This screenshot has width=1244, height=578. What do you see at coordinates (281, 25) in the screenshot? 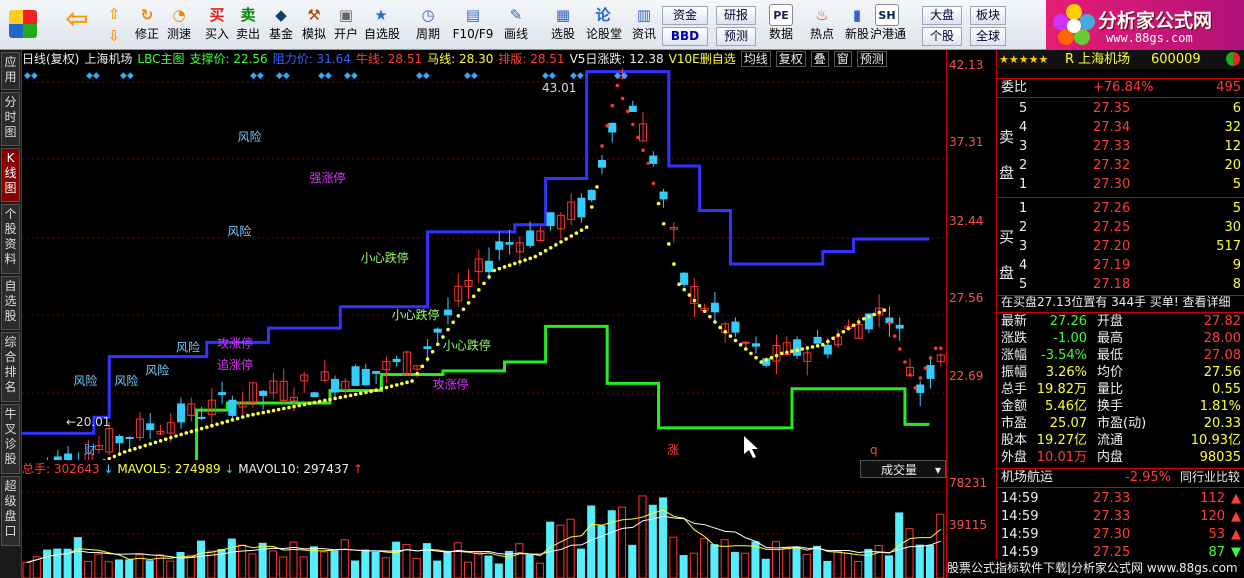
I see `fund-button: ◆ 基金` at bounding box center [281, 25].